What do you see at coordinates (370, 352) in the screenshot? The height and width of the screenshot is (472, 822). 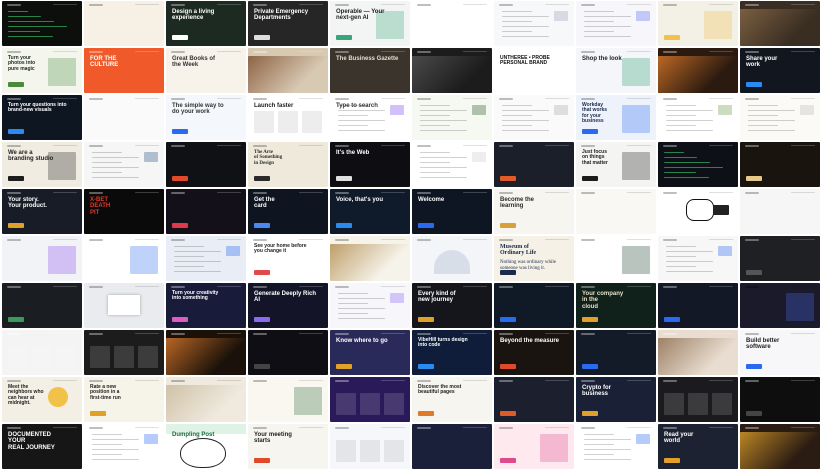 I see `site-thumbnail: Know where to go` at bounding box center [370, 352].